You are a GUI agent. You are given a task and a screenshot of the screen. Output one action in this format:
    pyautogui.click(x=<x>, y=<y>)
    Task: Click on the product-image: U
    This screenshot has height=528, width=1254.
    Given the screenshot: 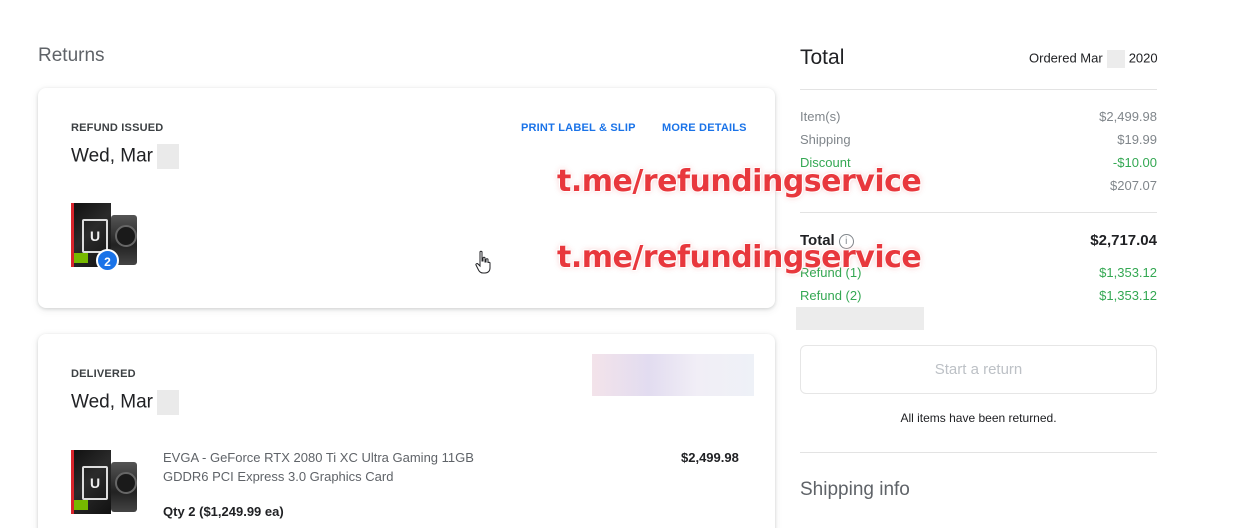 What is the action you would take?
    pyautogui.click(x=105, y=483)
    